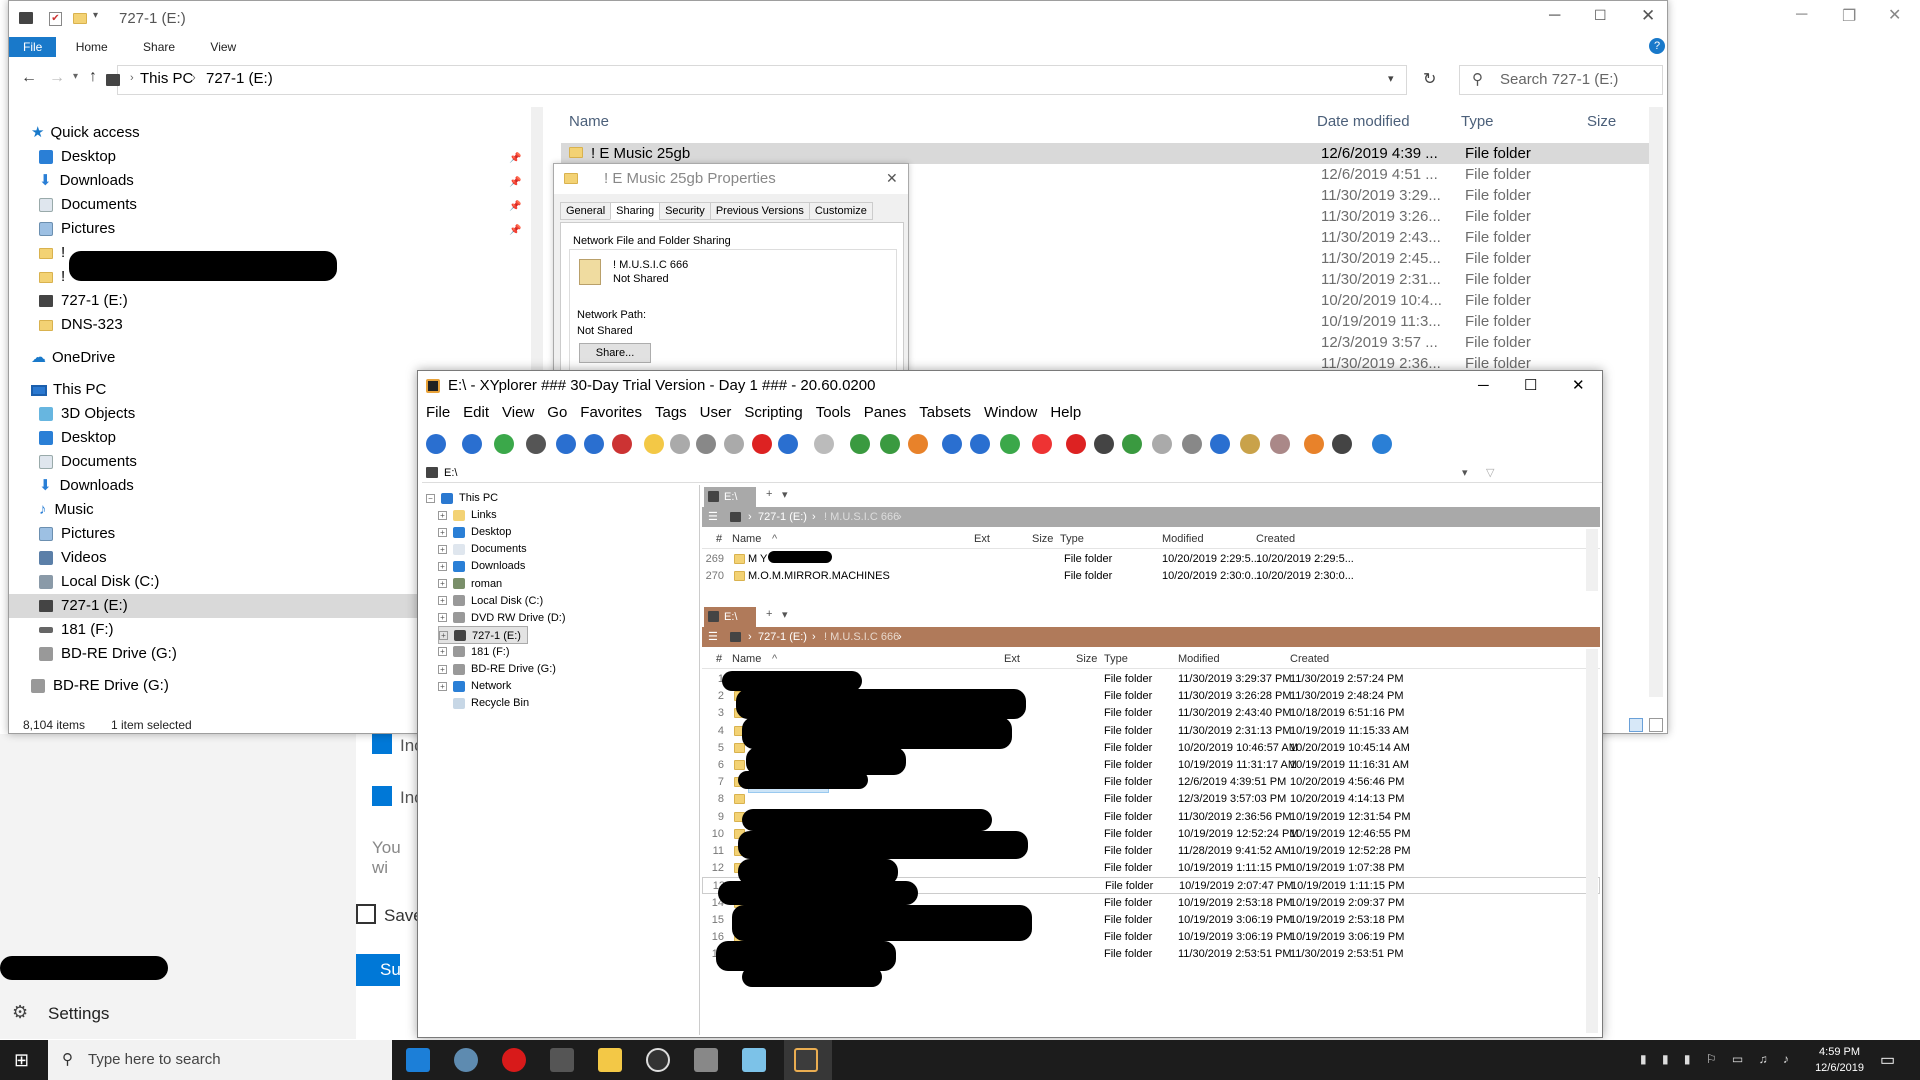 Image resolution: width=1920 pixels, height=1080 pixels. Describe the element at coordinates (99, 582) in the screenshot. I see `nav-local-disk-c: Local Disk (C:)` at that location.